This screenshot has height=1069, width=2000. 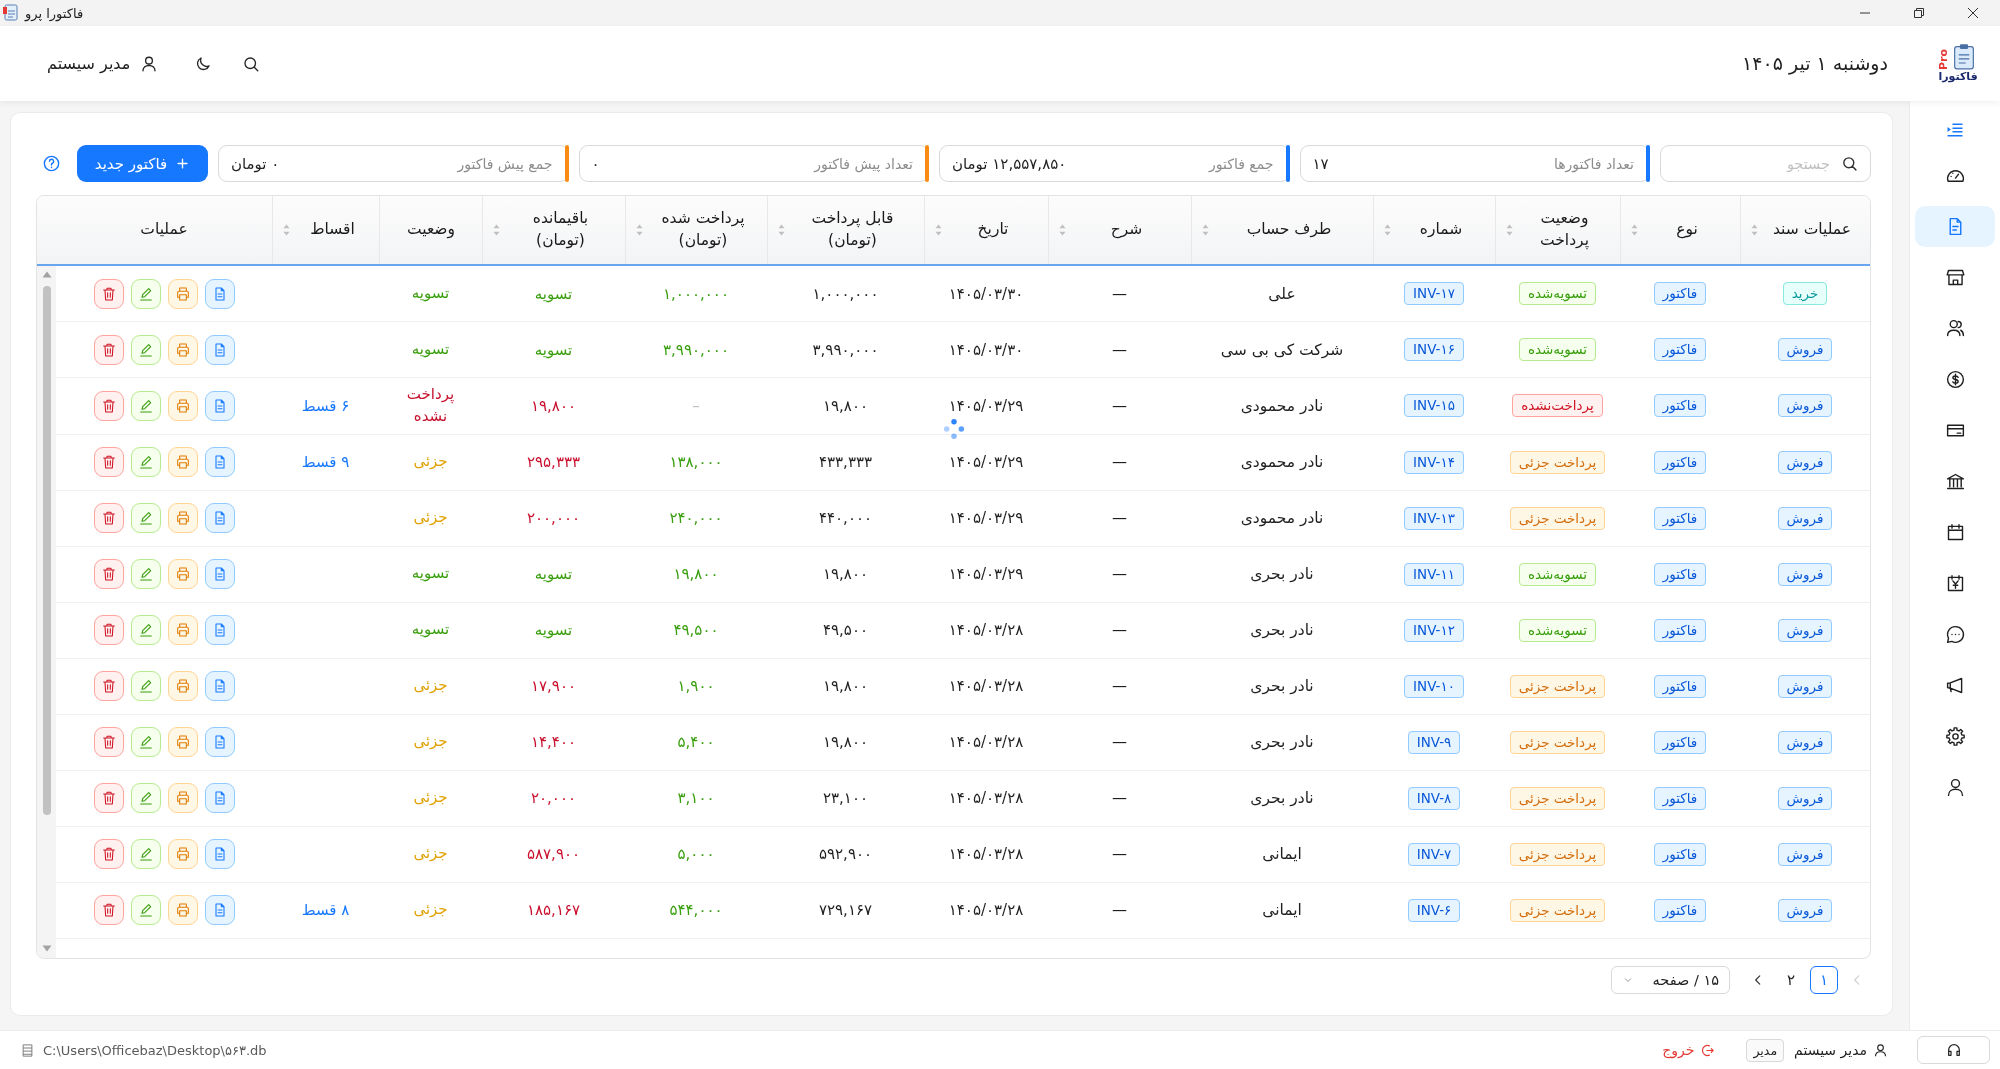 I want to click on close-icon, so click(x=1973, y=13).